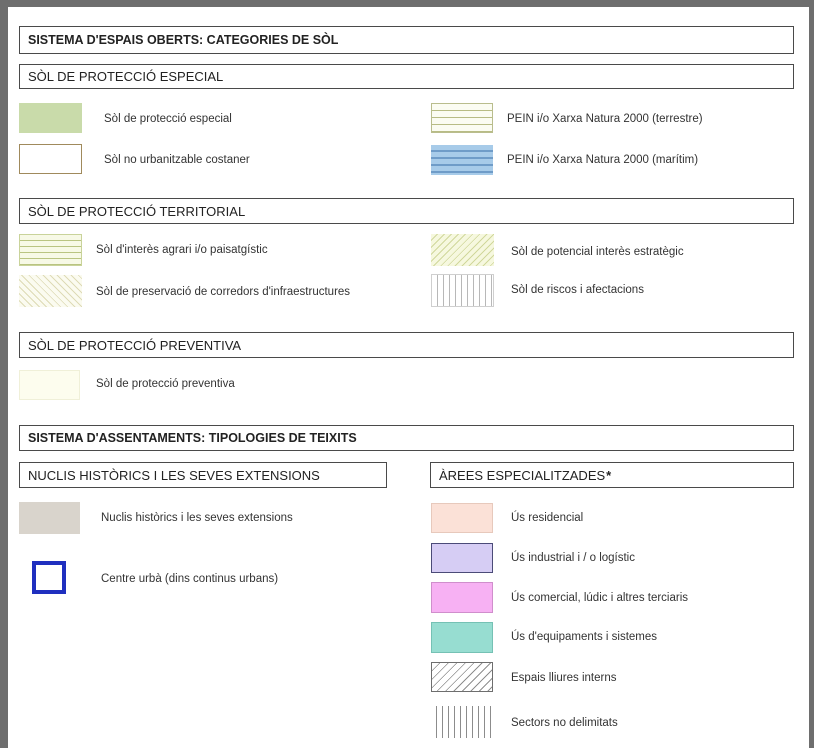 Image resolution: width=814 pixels, height=748 pixels. I want to click on legend-label: Ús residencial, so click(547, 518).